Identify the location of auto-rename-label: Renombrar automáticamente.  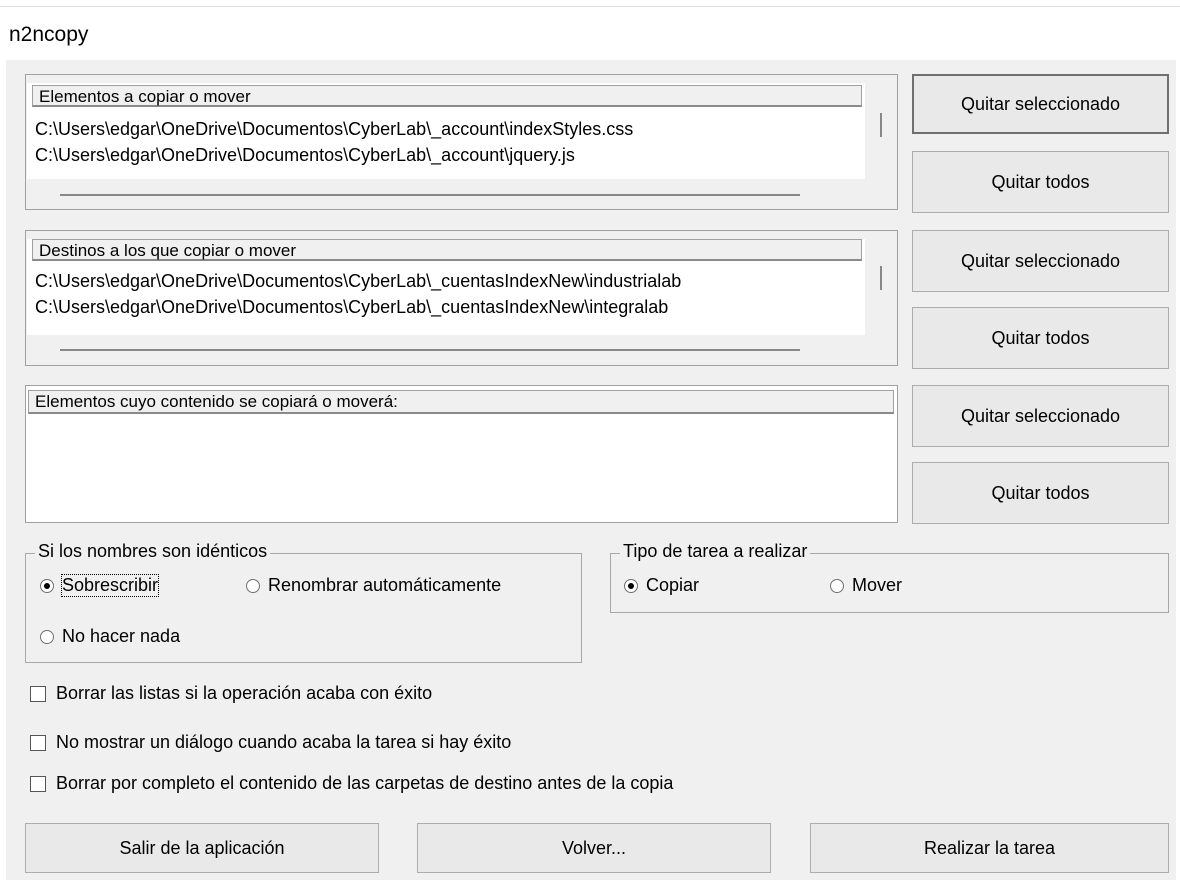
(385, 585).